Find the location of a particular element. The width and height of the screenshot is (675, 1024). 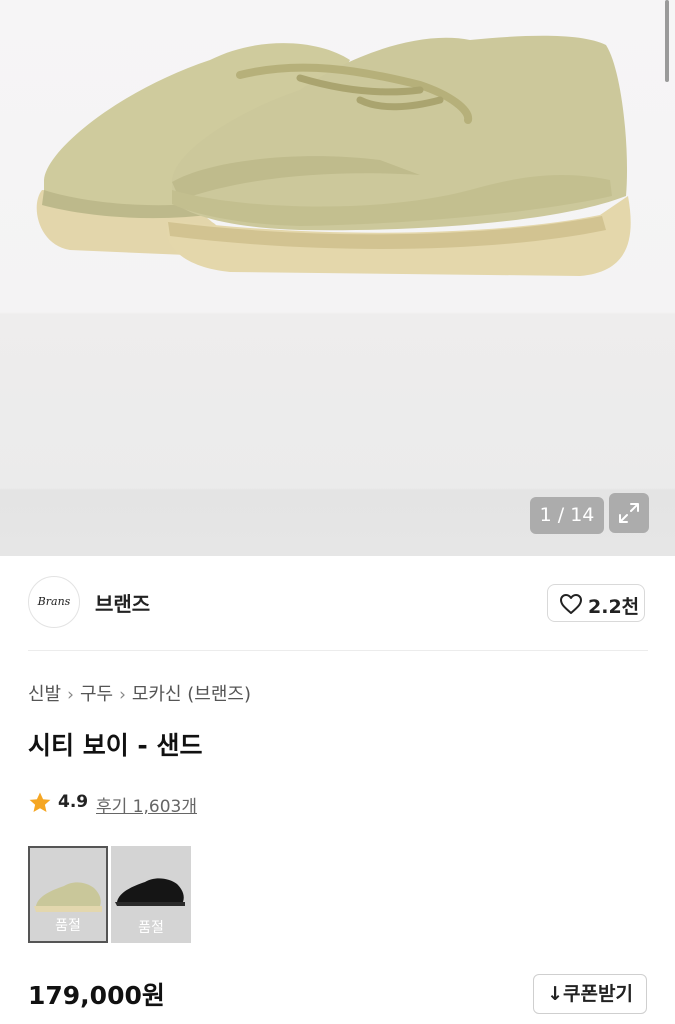

brand-row: Brans 브랜즈 2.2천 is located at coordinates (338, 603).